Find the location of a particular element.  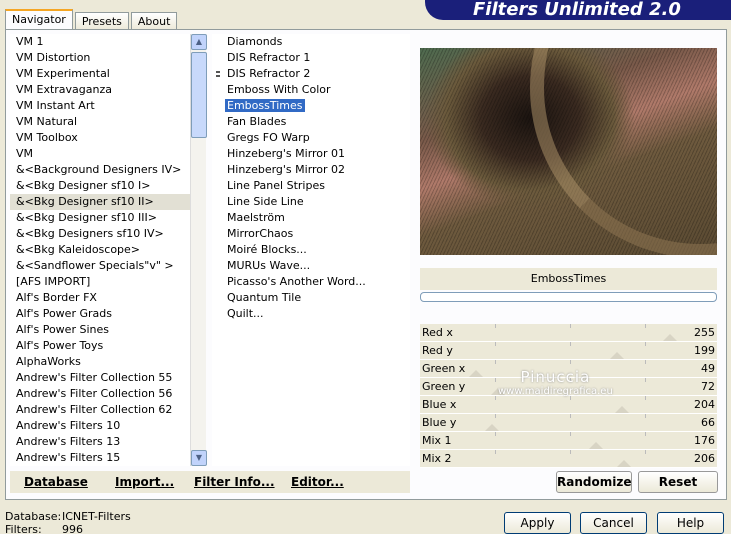

category-item: Andrew's Filter Collection 56 is located at coordinates (100, 394).